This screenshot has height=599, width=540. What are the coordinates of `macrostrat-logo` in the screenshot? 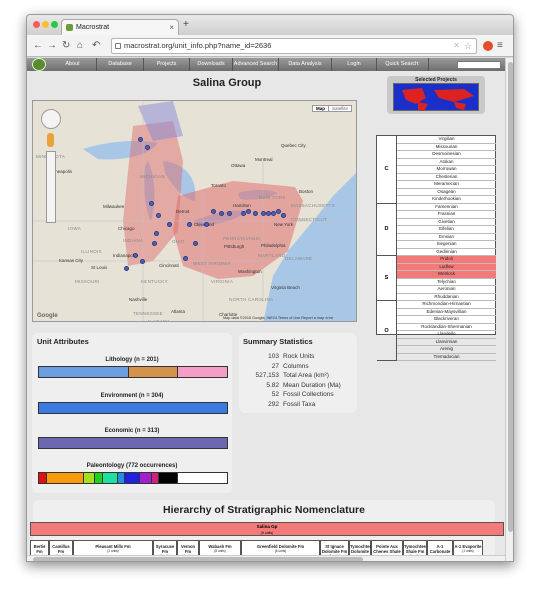 It's located at (39, 64).